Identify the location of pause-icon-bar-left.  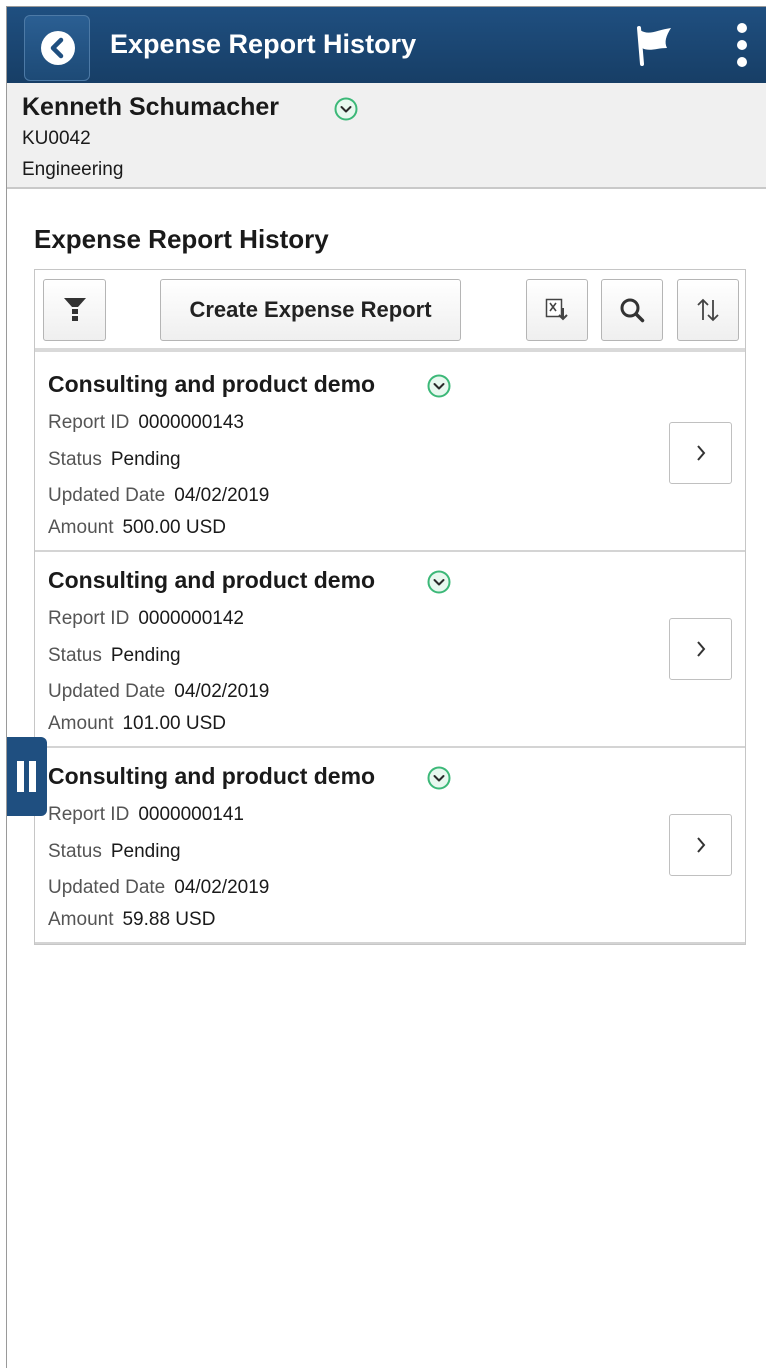
(20, 776).